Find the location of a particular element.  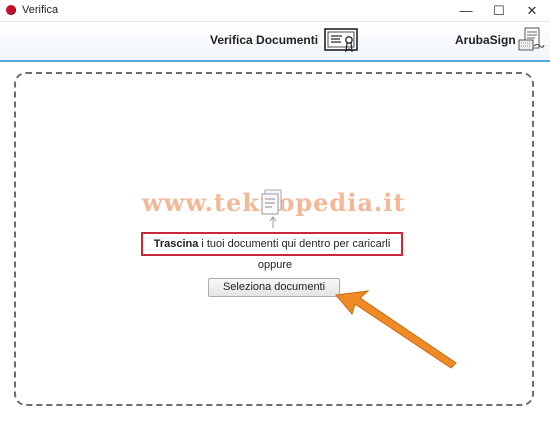

window-title: Verifica is located at coordinates (40, 10).